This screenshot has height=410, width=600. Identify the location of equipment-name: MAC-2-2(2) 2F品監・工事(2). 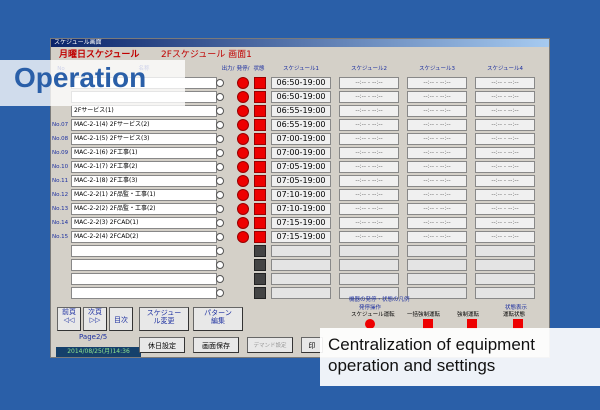
(144, 209).